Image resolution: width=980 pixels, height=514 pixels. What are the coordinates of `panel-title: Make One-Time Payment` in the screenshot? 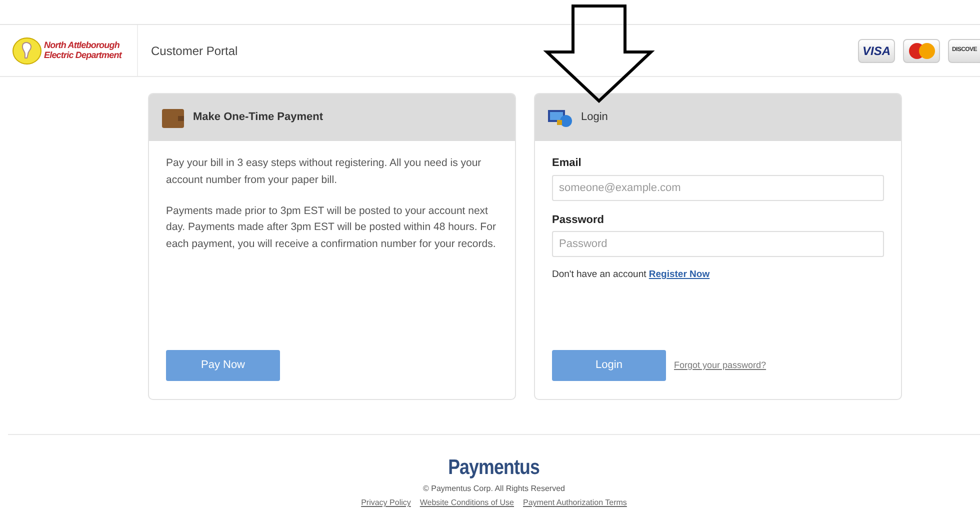 It's located at (258, 118).